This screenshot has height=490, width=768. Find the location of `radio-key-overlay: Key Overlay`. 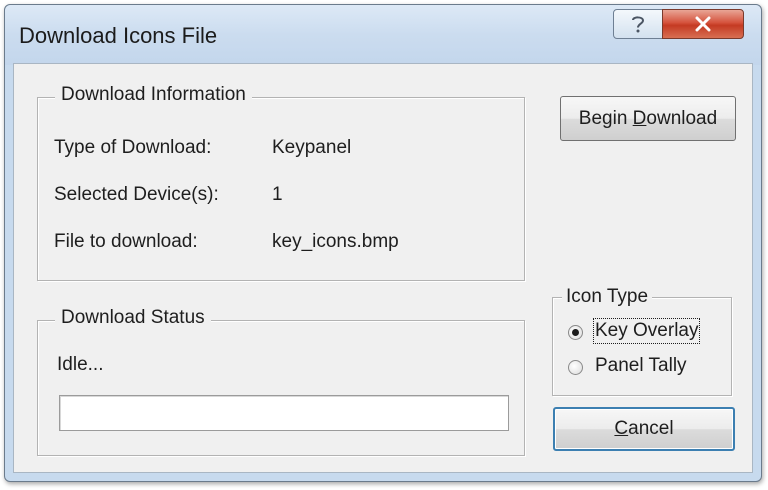

radio-key-overlay: Key Overlay is located at coordinates (645, 332).